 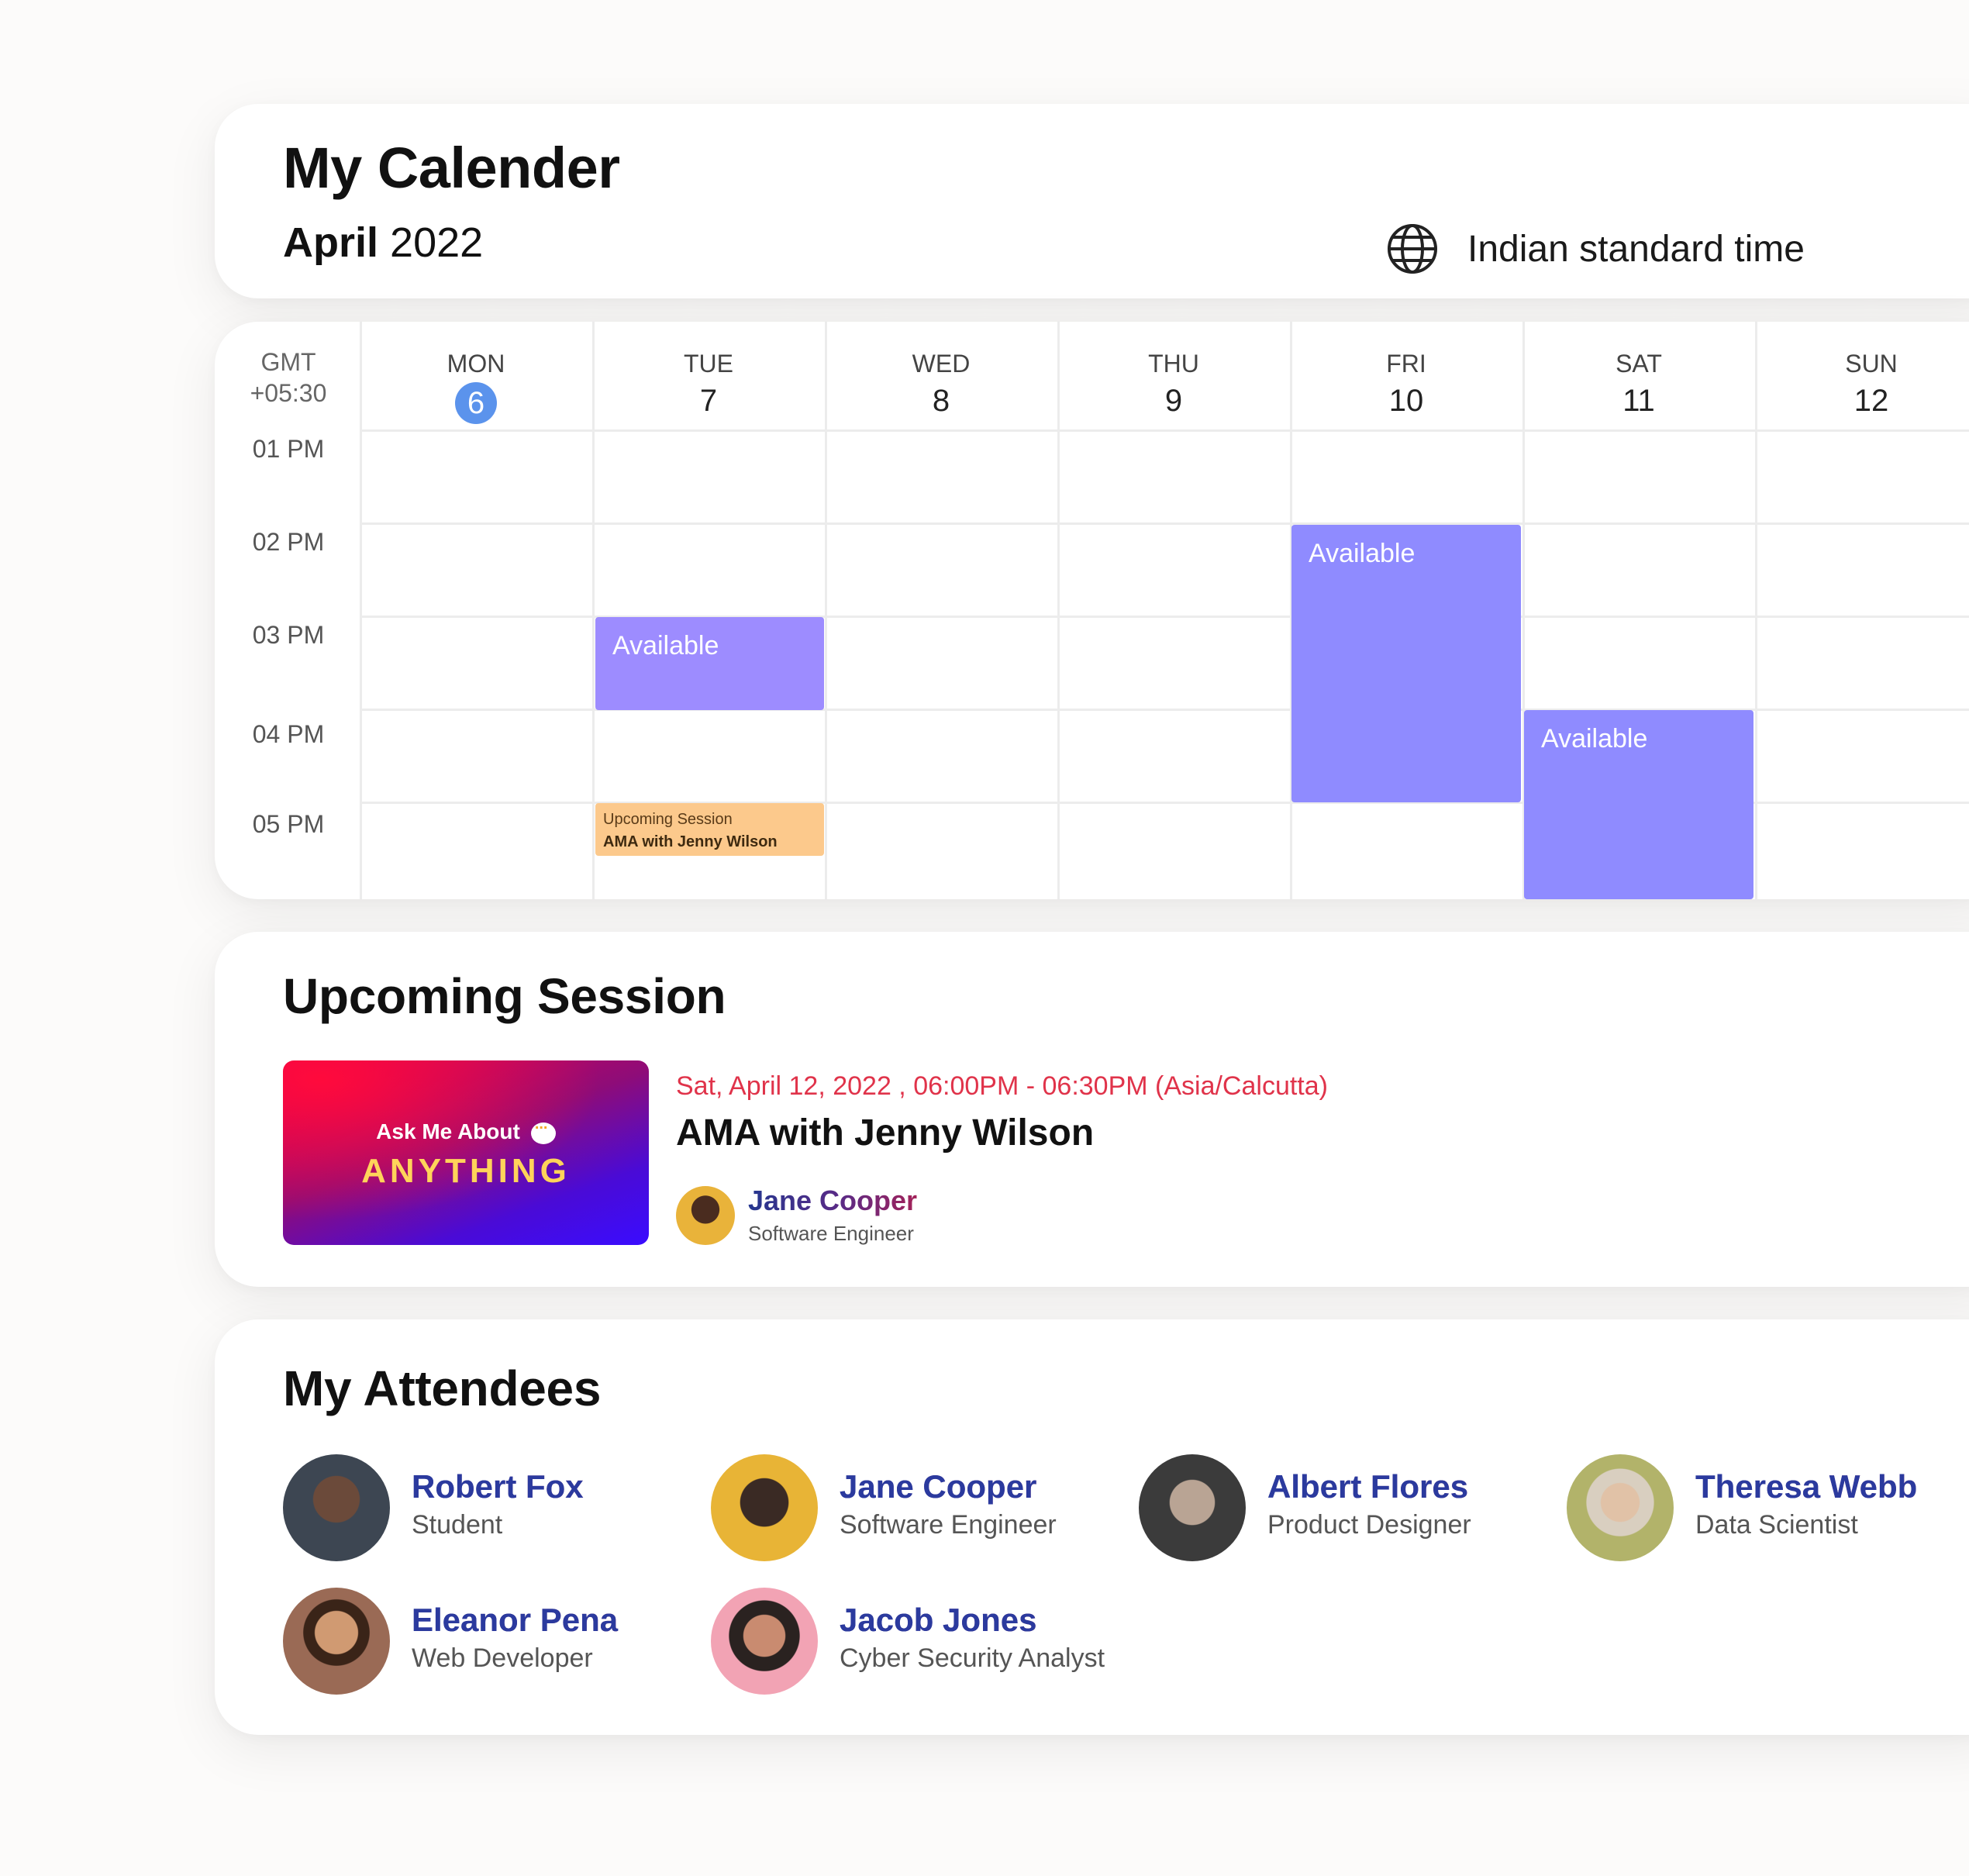 I want to click on day-header-sun: SUN 12, so click(x=1862, y=385).